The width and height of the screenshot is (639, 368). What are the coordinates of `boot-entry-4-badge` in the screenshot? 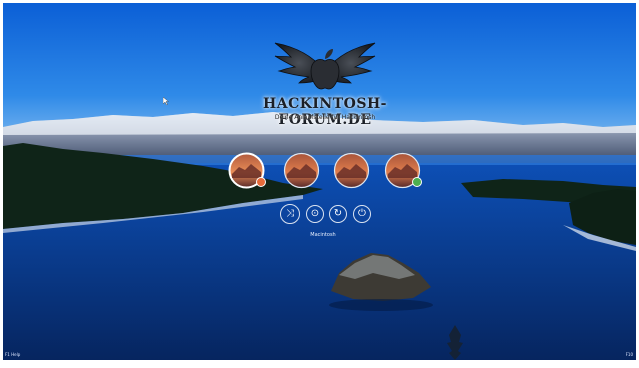 It's located at (417, 182).